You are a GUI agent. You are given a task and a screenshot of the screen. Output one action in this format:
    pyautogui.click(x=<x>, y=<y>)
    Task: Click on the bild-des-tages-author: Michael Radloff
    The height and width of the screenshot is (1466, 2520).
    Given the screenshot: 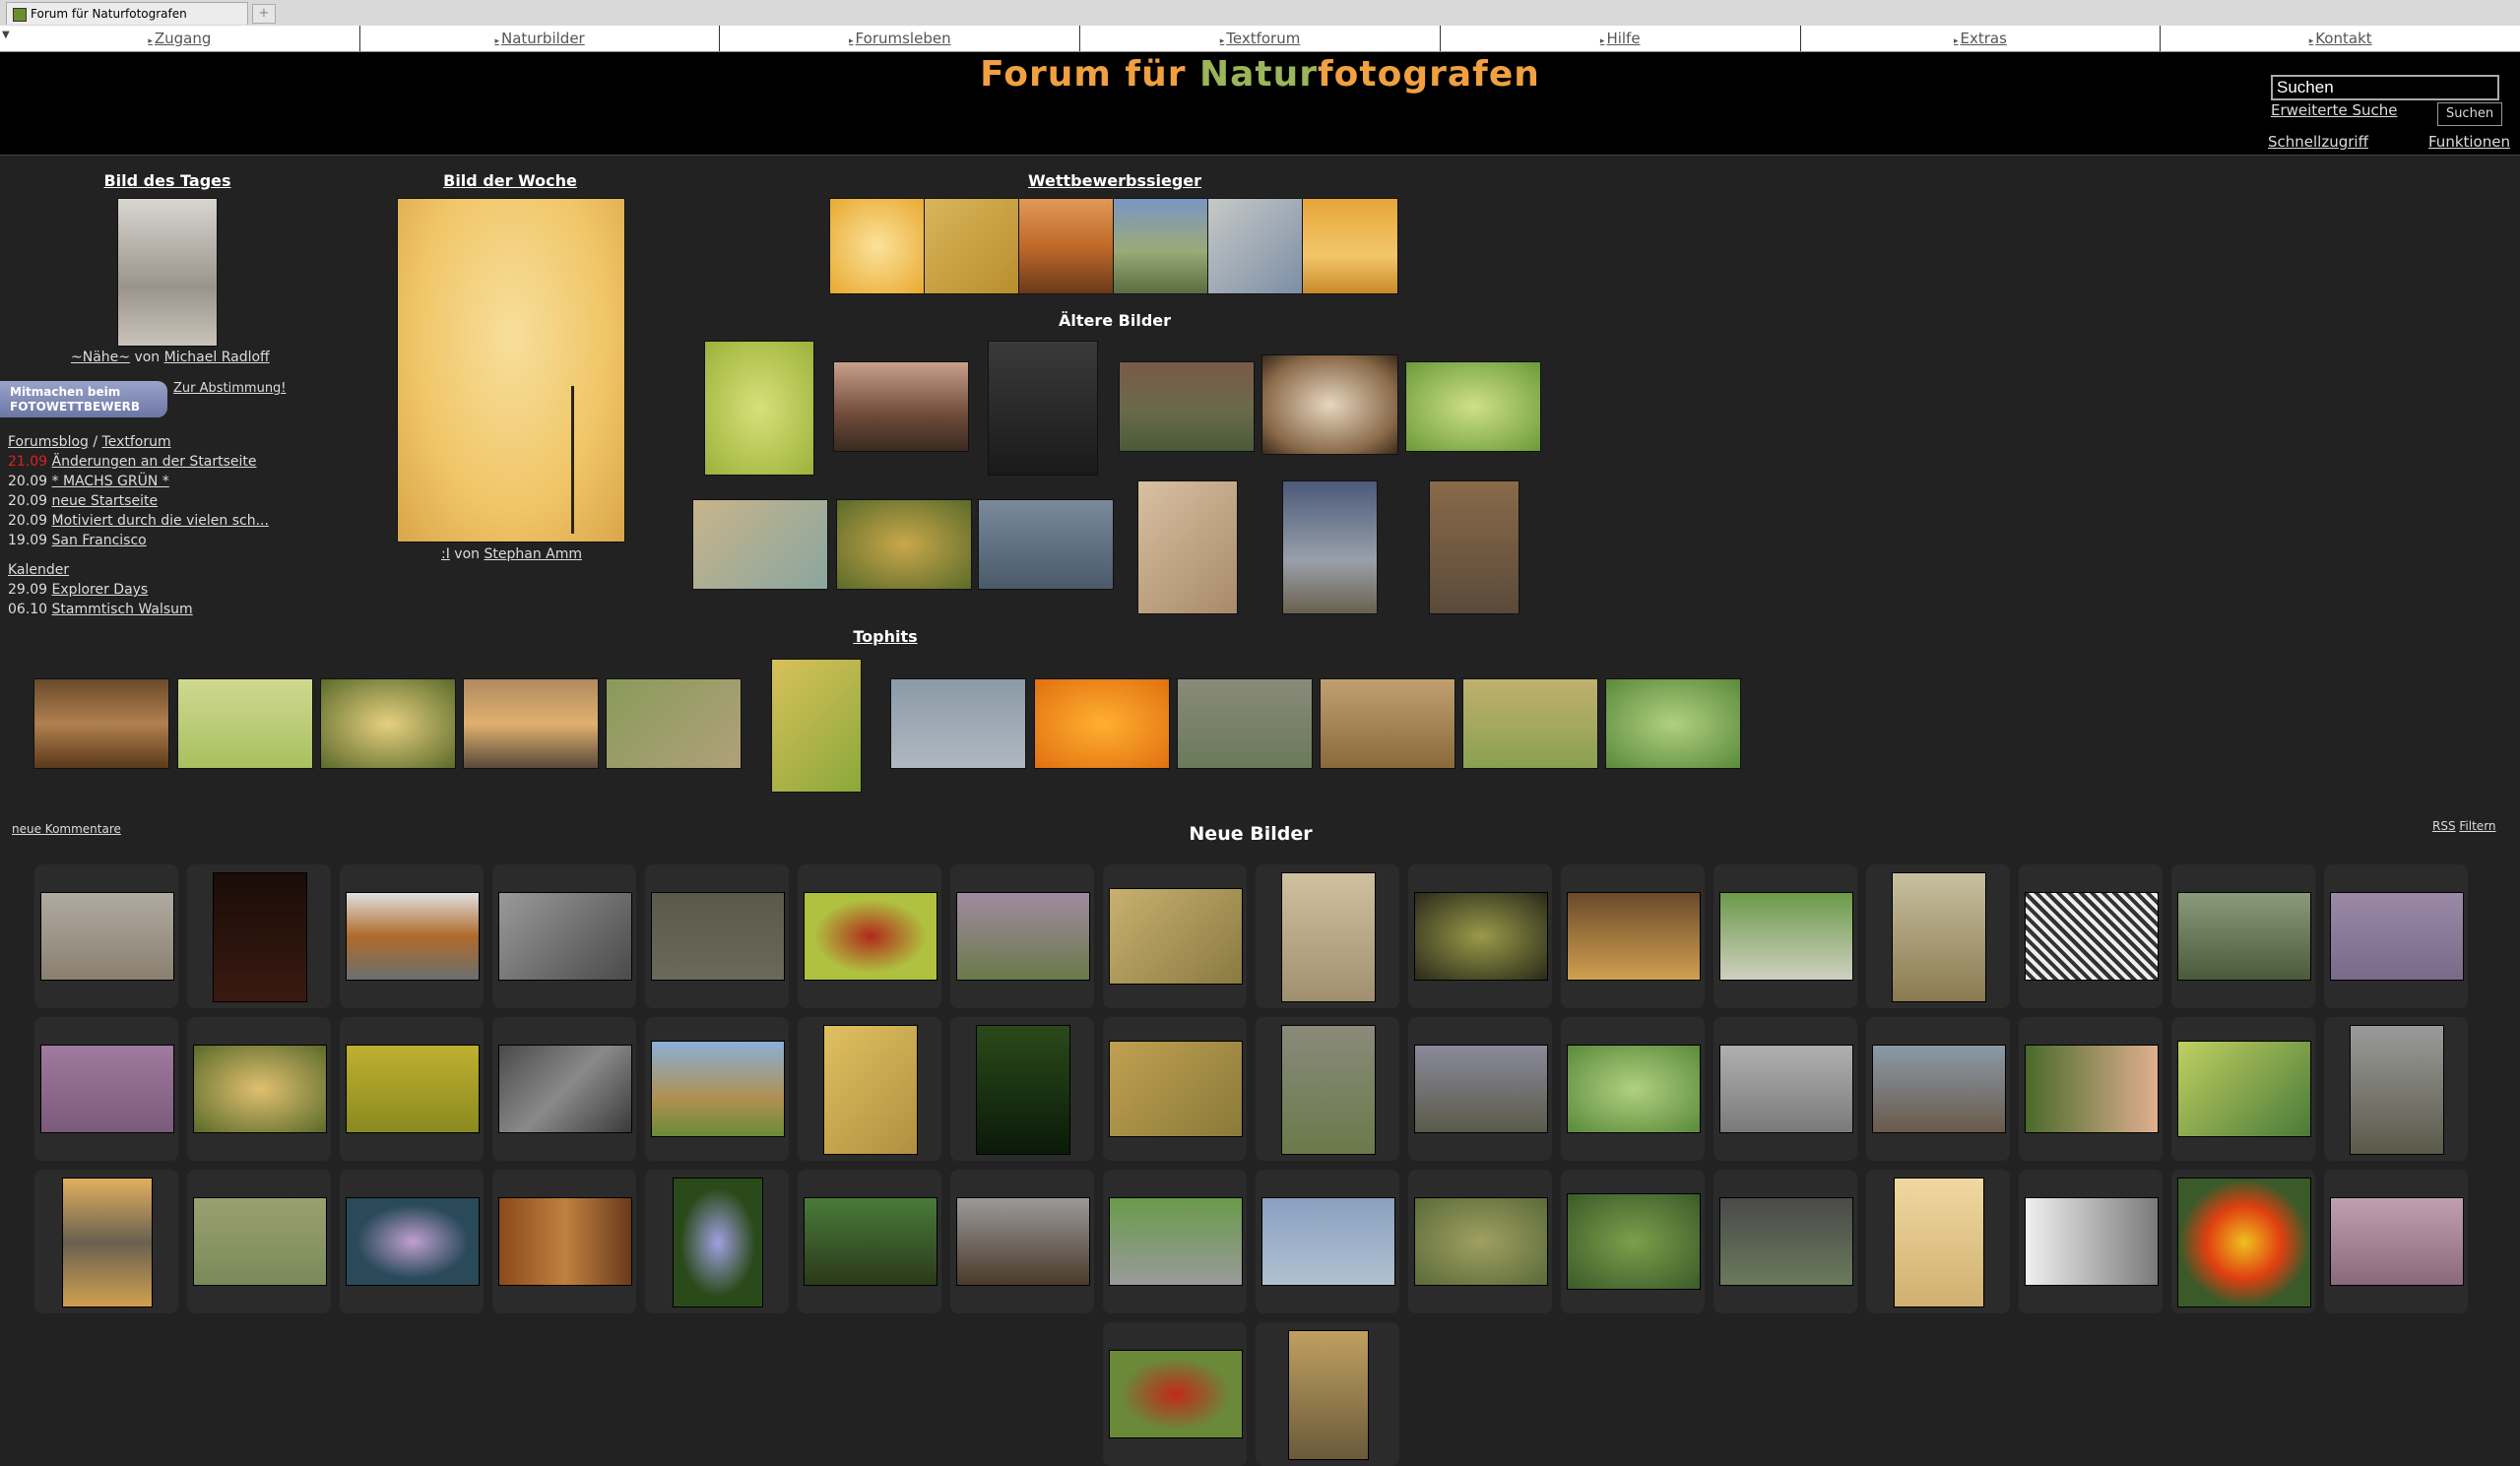 What is the action you would take?
    pyautogui.click(x=217, y=357)
    